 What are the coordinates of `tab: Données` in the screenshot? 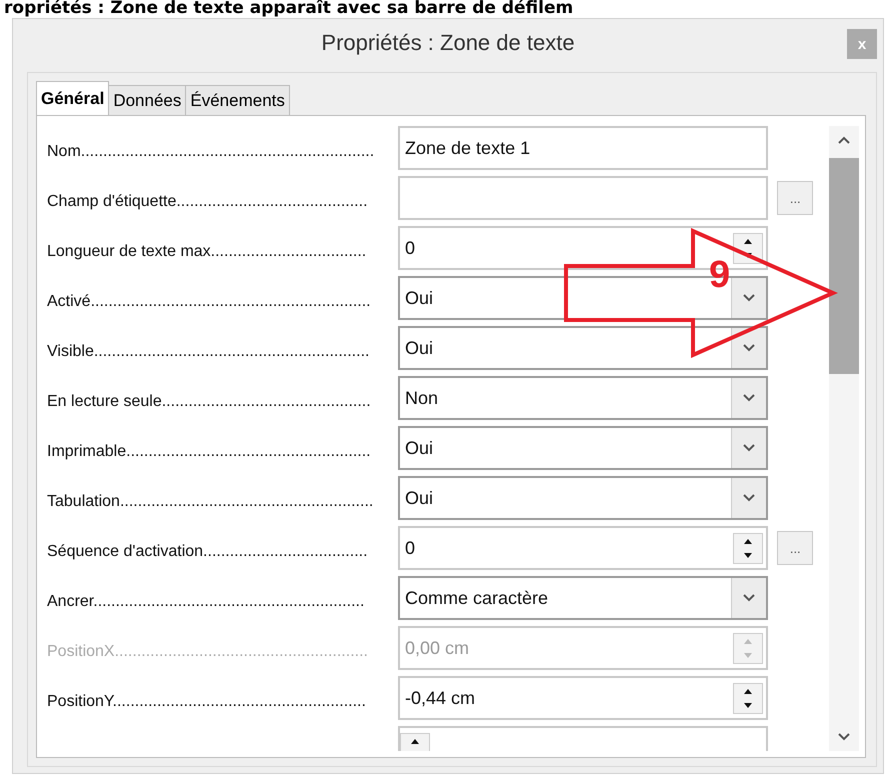 It's located at (147, 100).